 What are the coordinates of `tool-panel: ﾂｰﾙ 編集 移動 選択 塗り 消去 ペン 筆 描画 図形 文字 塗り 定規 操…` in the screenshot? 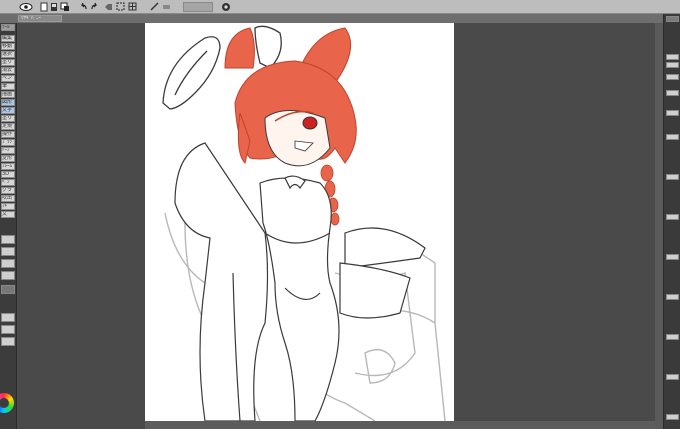 It's located at (8, 226).